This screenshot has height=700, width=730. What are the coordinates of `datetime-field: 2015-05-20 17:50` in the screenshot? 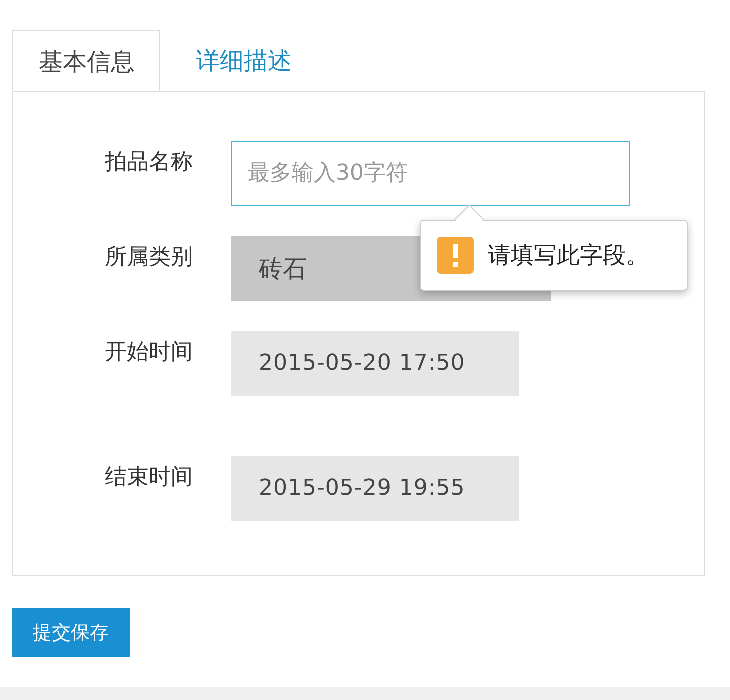 It's located at (375, 363).